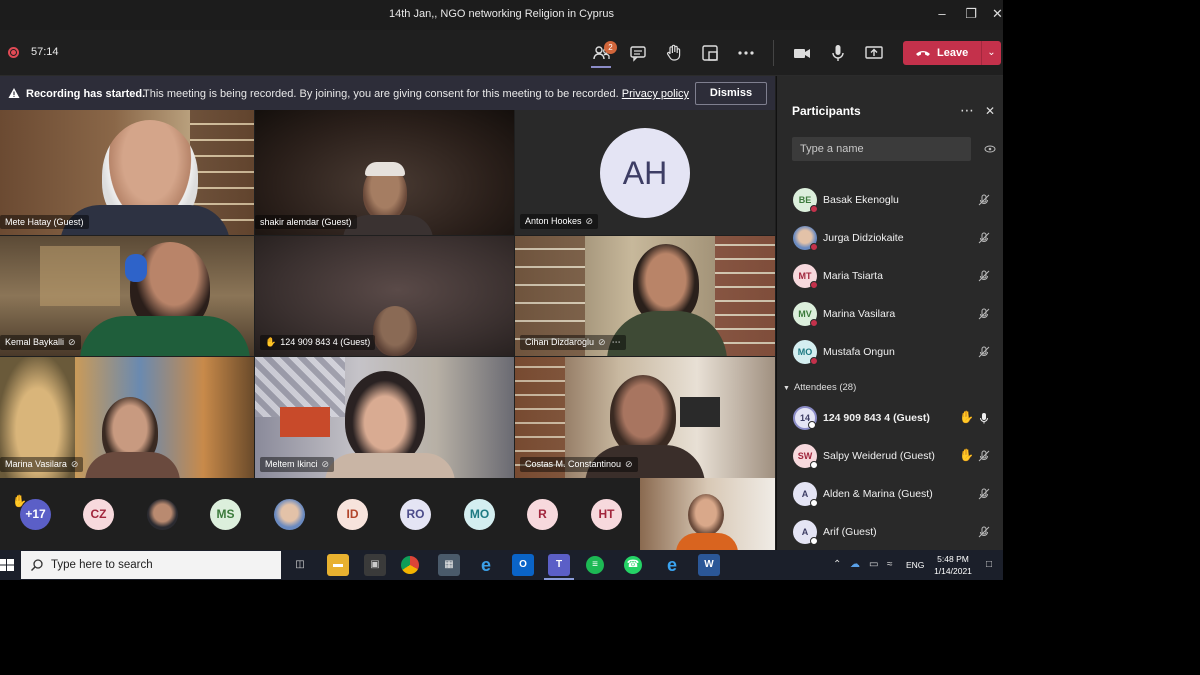 The height and width of the screenshot is (675, 1200). Describe the element at coordinates (990, 149) in the screenshot. I see `share-invite-icon` at that location.